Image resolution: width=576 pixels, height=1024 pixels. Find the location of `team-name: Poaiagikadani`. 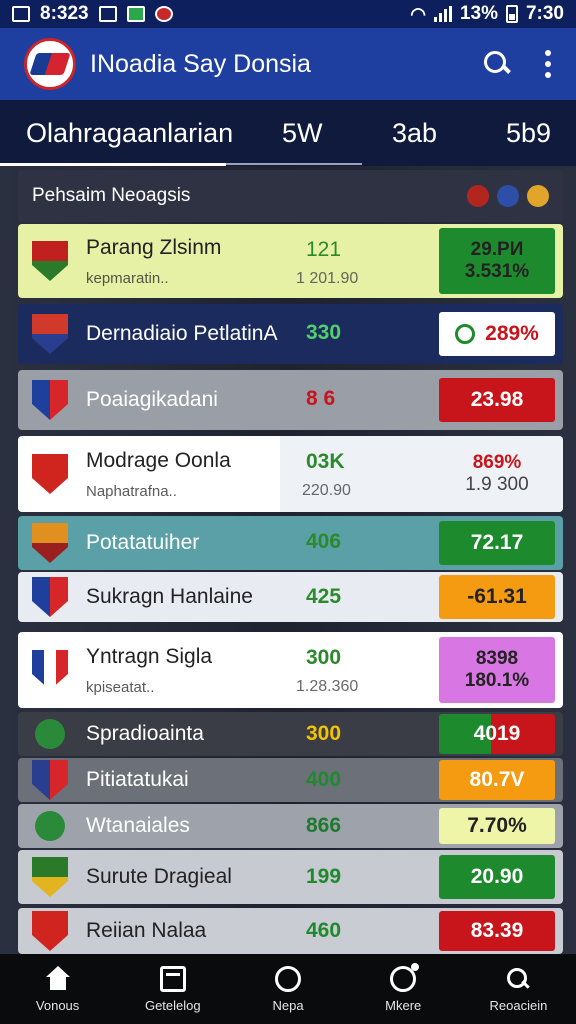

team-name: Poaiagikadani is located at coordinates (152, 399).